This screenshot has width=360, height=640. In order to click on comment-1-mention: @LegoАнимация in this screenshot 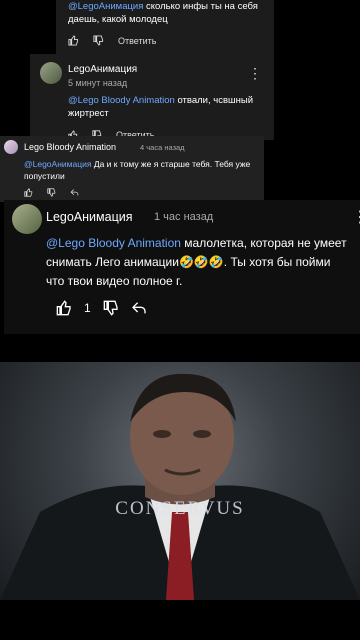, I will do `click(105, 6)`.